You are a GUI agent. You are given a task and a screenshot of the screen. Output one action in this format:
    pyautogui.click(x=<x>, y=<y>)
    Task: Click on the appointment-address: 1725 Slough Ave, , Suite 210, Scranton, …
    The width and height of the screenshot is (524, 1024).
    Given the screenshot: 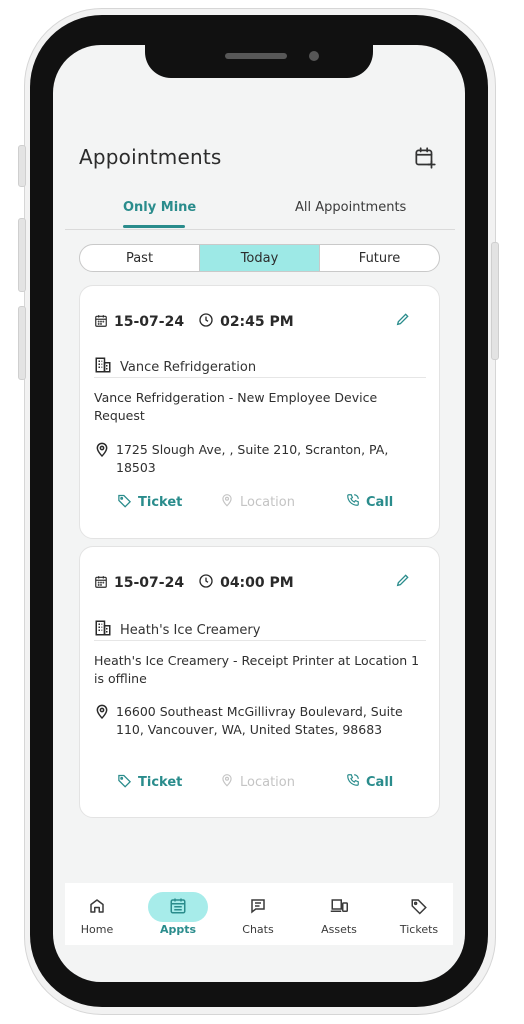 What is the action you would take?
    pyautogui.click(x=252, y=458)
    